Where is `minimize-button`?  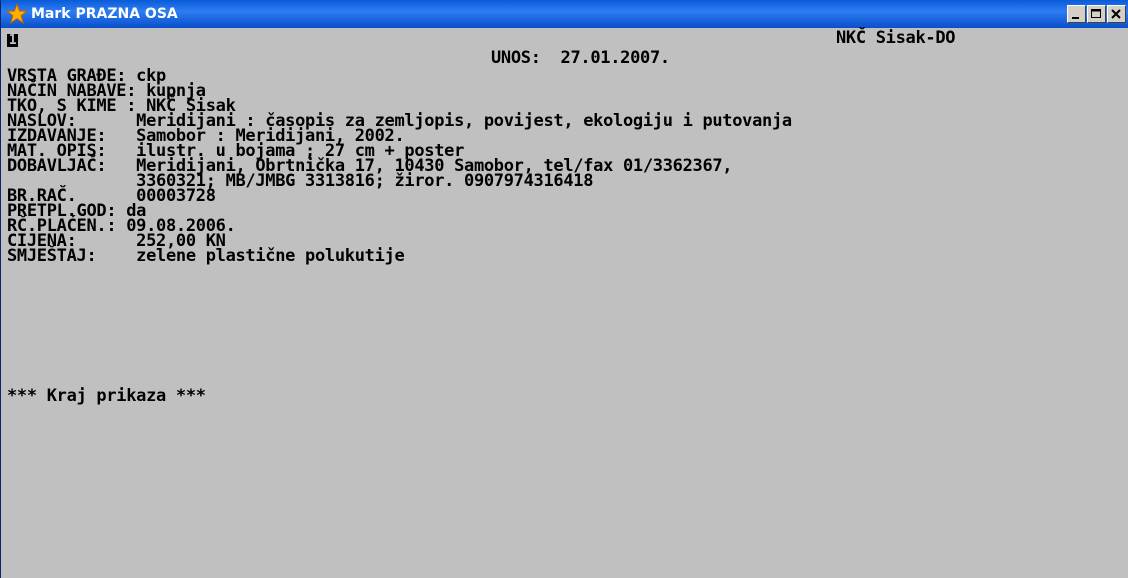
minimize-button is located at coordinates (1076, 14).